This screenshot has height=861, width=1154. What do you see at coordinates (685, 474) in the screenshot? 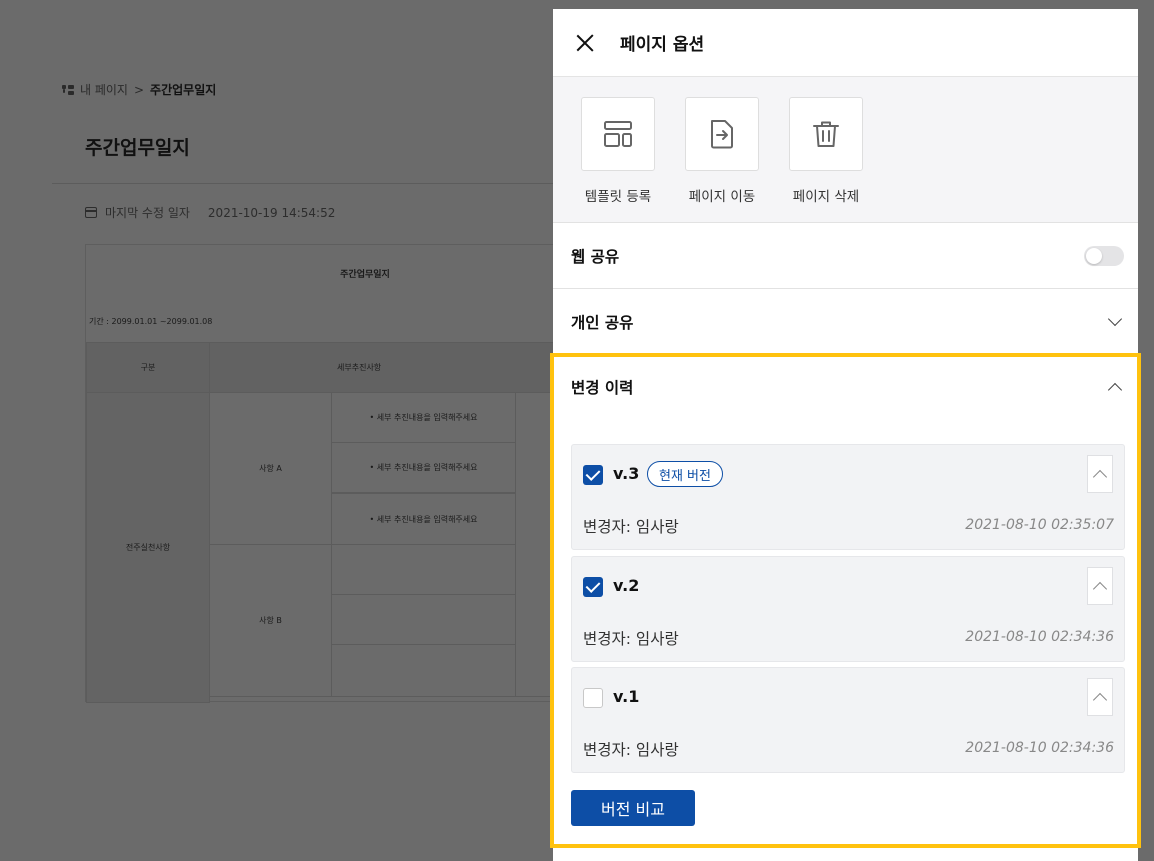
I see `current-version-badge: 현재 버전` at bounding box center [685, 474].